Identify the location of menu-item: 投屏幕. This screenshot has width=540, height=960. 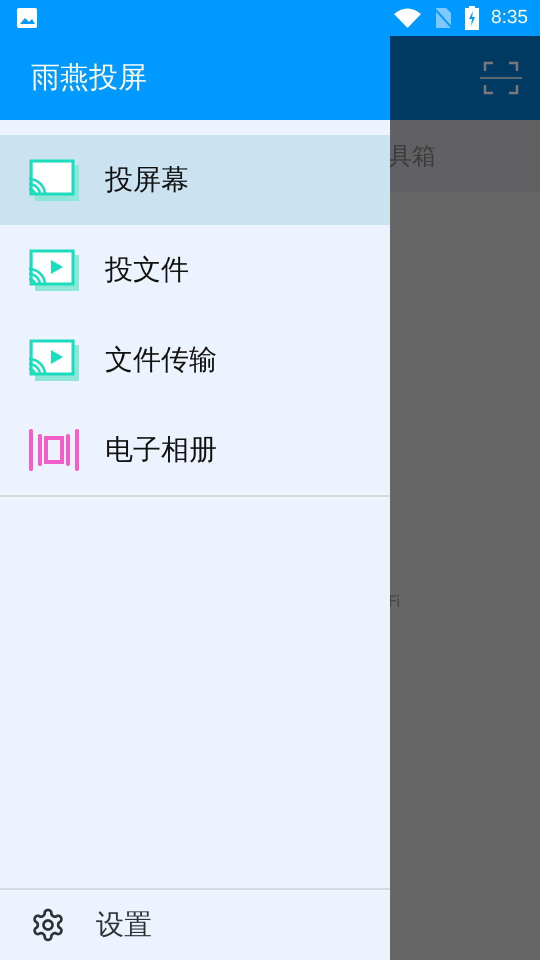
(195, 180).